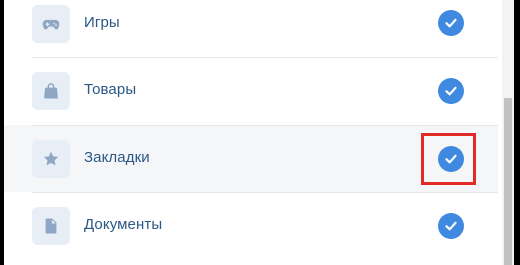 The image size is (520, 265). I want to click on scrollbar-thumb, so click(508, 181).